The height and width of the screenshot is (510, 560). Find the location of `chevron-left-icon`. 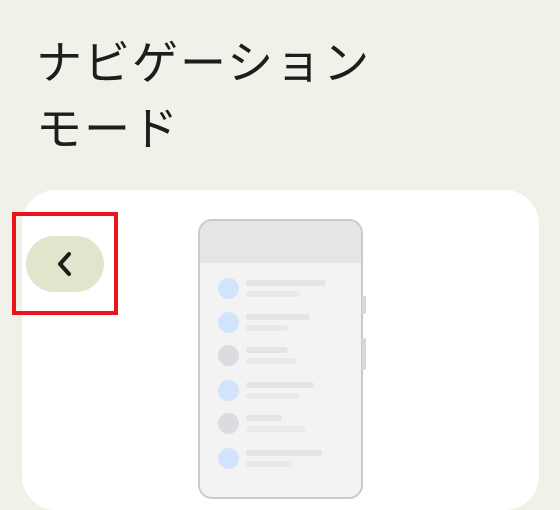

chevron-left-icon is located at coordinates (64, 264).